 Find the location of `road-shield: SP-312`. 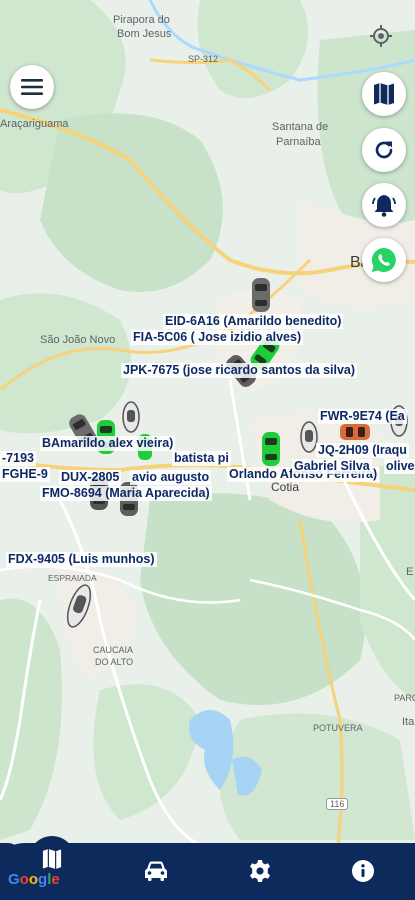

road-shield: SP-312 is located at coordinates (203, 59).